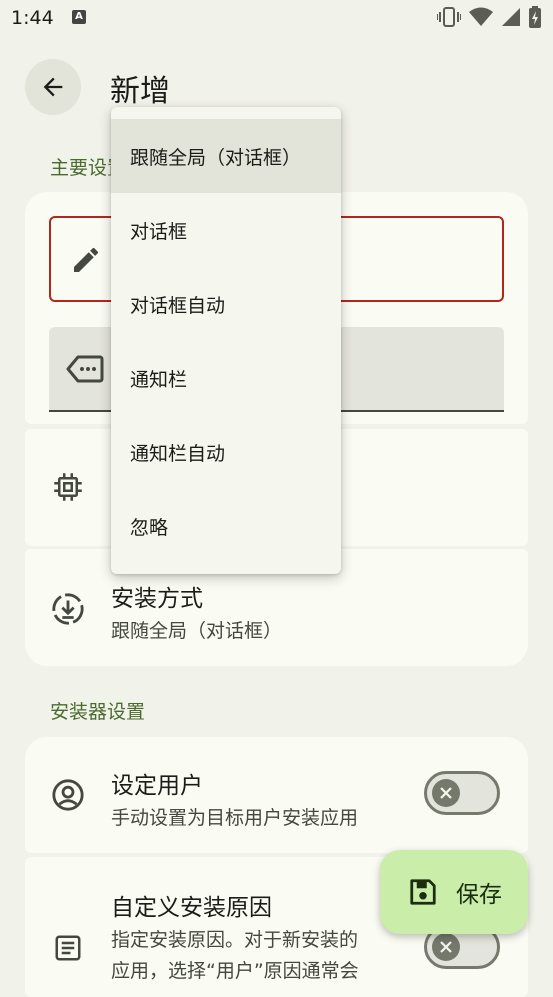 The image size is (553, 997). I want to click on arrow-back-icon, so click(53, 87).